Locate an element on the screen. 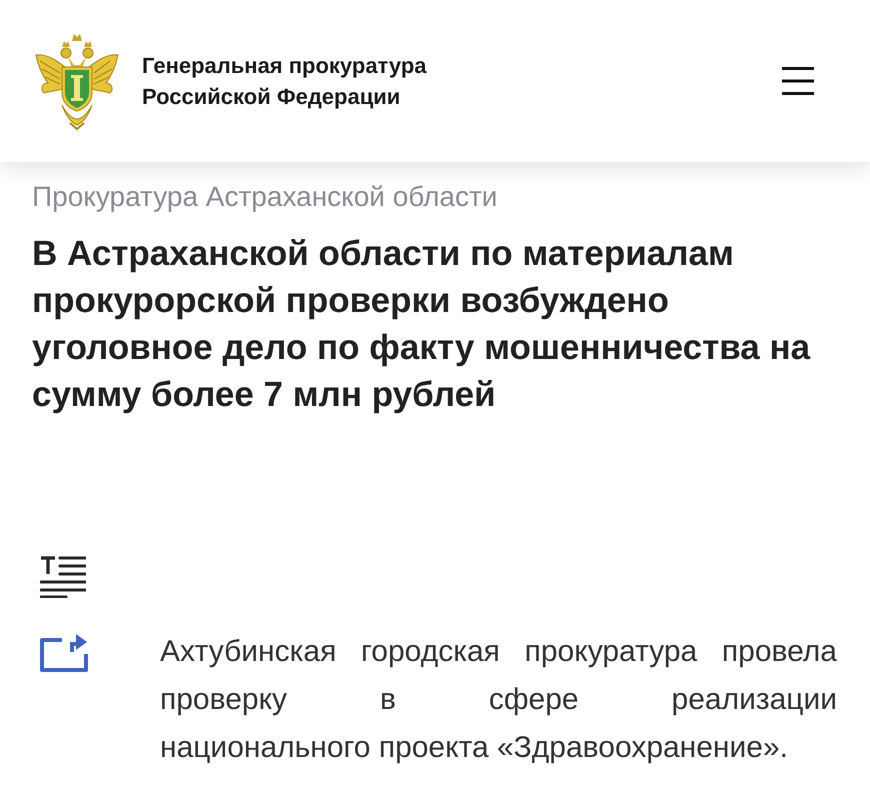 The width and height of the screenshot is (870, 800). menu-button is located at coordinates (798, 81).